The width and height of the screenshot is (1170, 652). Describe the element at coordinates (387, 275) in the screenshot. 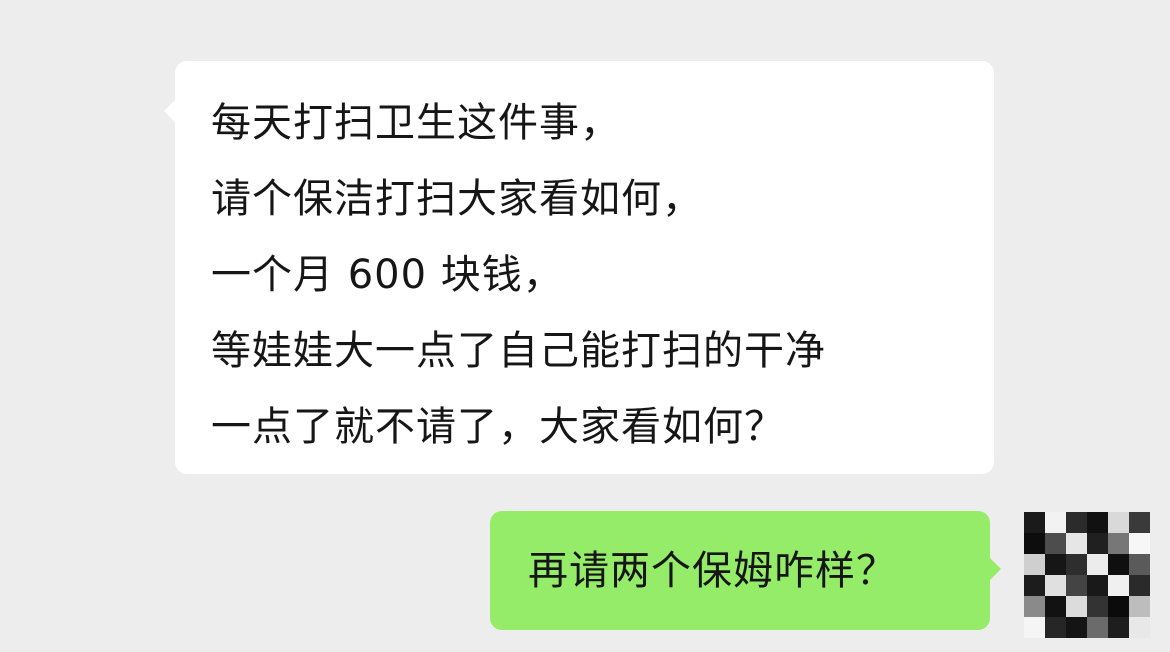

I see `incoming-message-line: 一个月 600 块钱，` at that location.